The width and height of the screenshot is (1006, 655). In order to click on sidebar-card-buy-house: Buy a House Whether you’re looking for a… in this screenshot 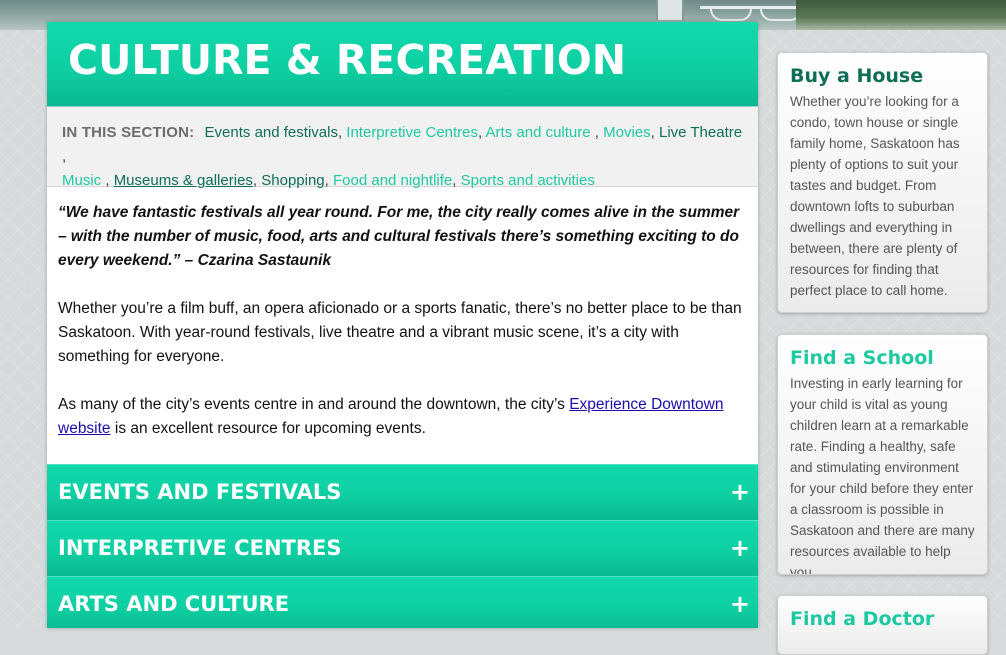, I will do `click(882, 182)`.